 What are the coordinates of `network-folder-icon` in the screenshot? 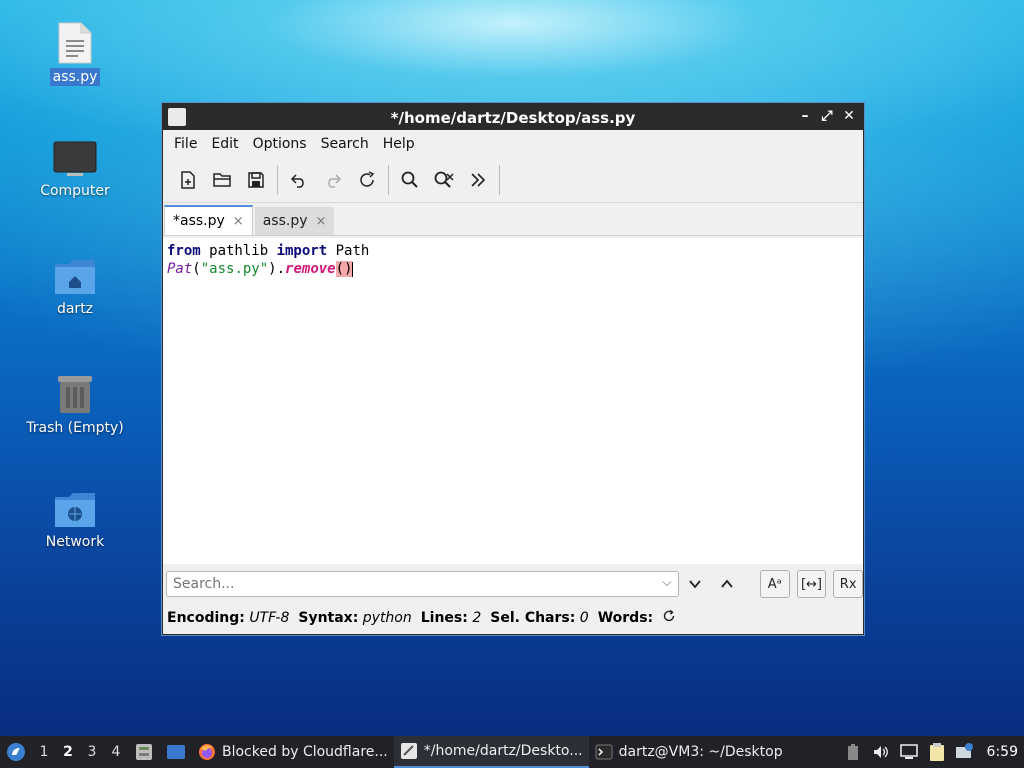 It's located at (75, 510).